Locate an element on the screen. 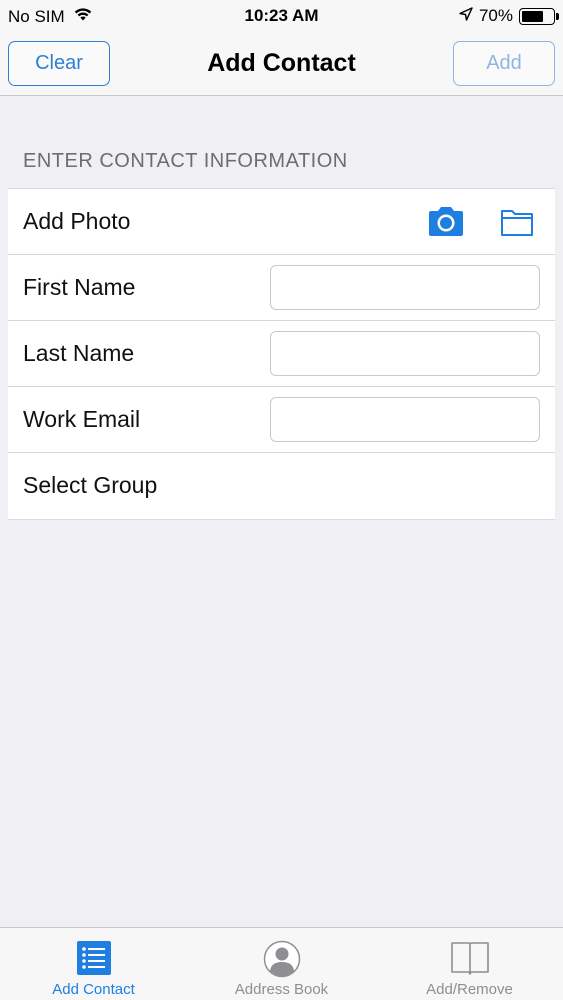  work-email-row: Work Email is located at coordinates (281, 420).